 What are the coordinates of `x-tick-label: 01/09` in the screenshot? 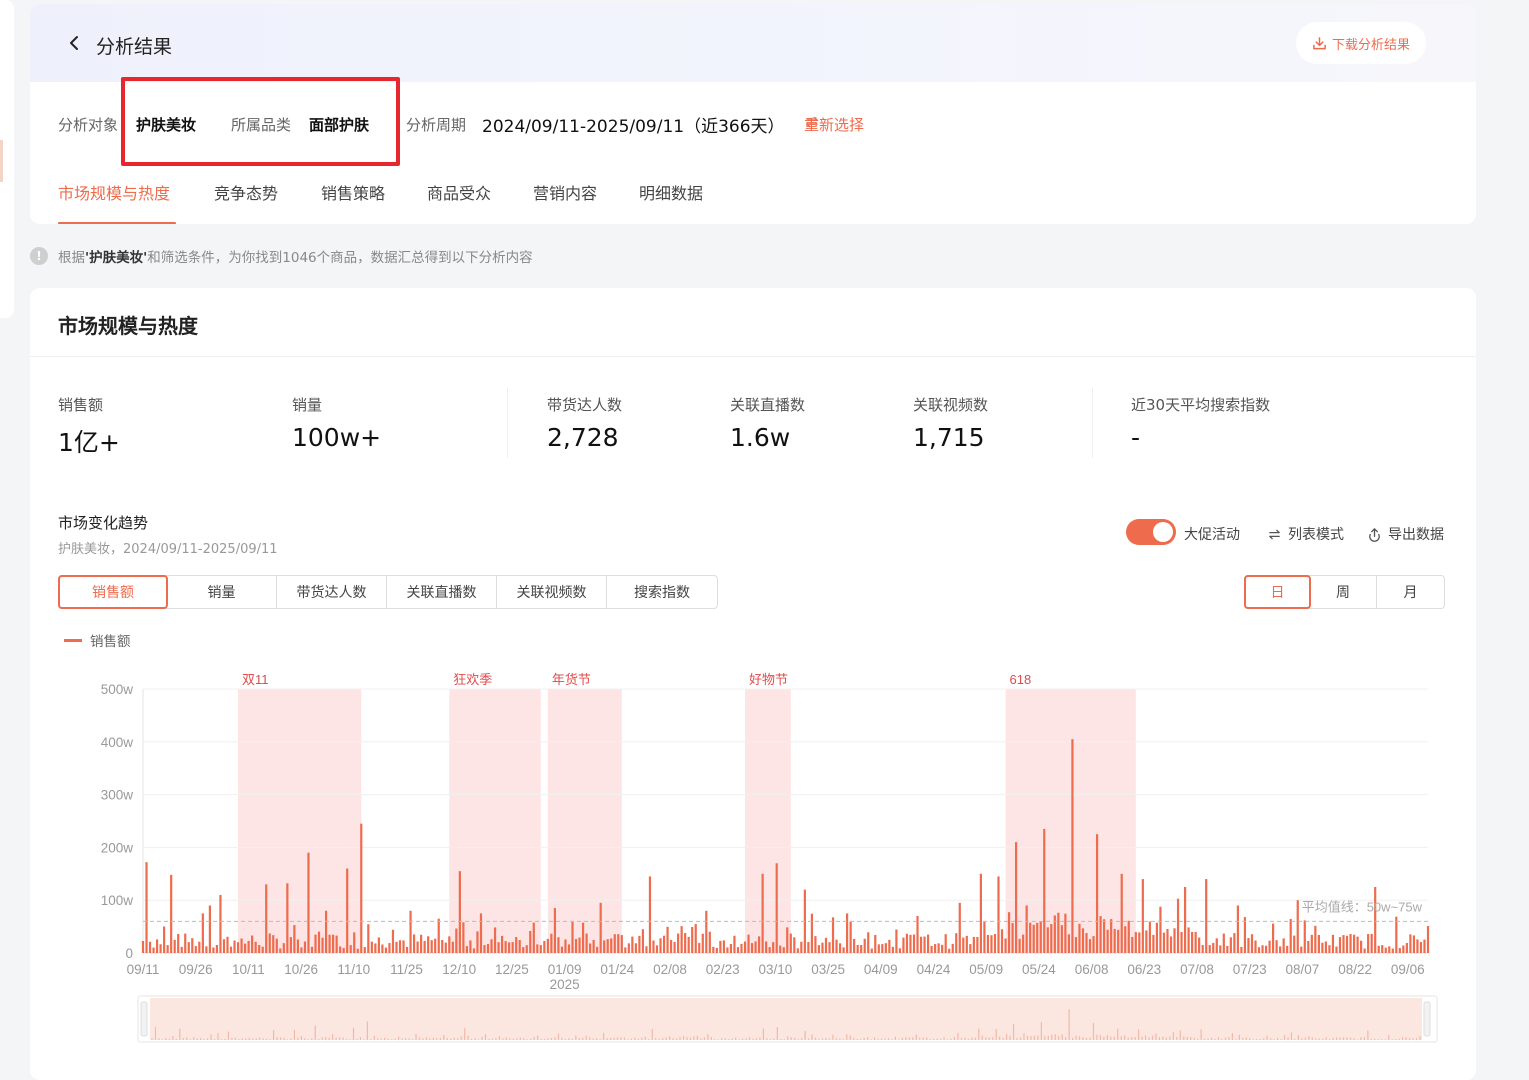 It's located at (565, 969).